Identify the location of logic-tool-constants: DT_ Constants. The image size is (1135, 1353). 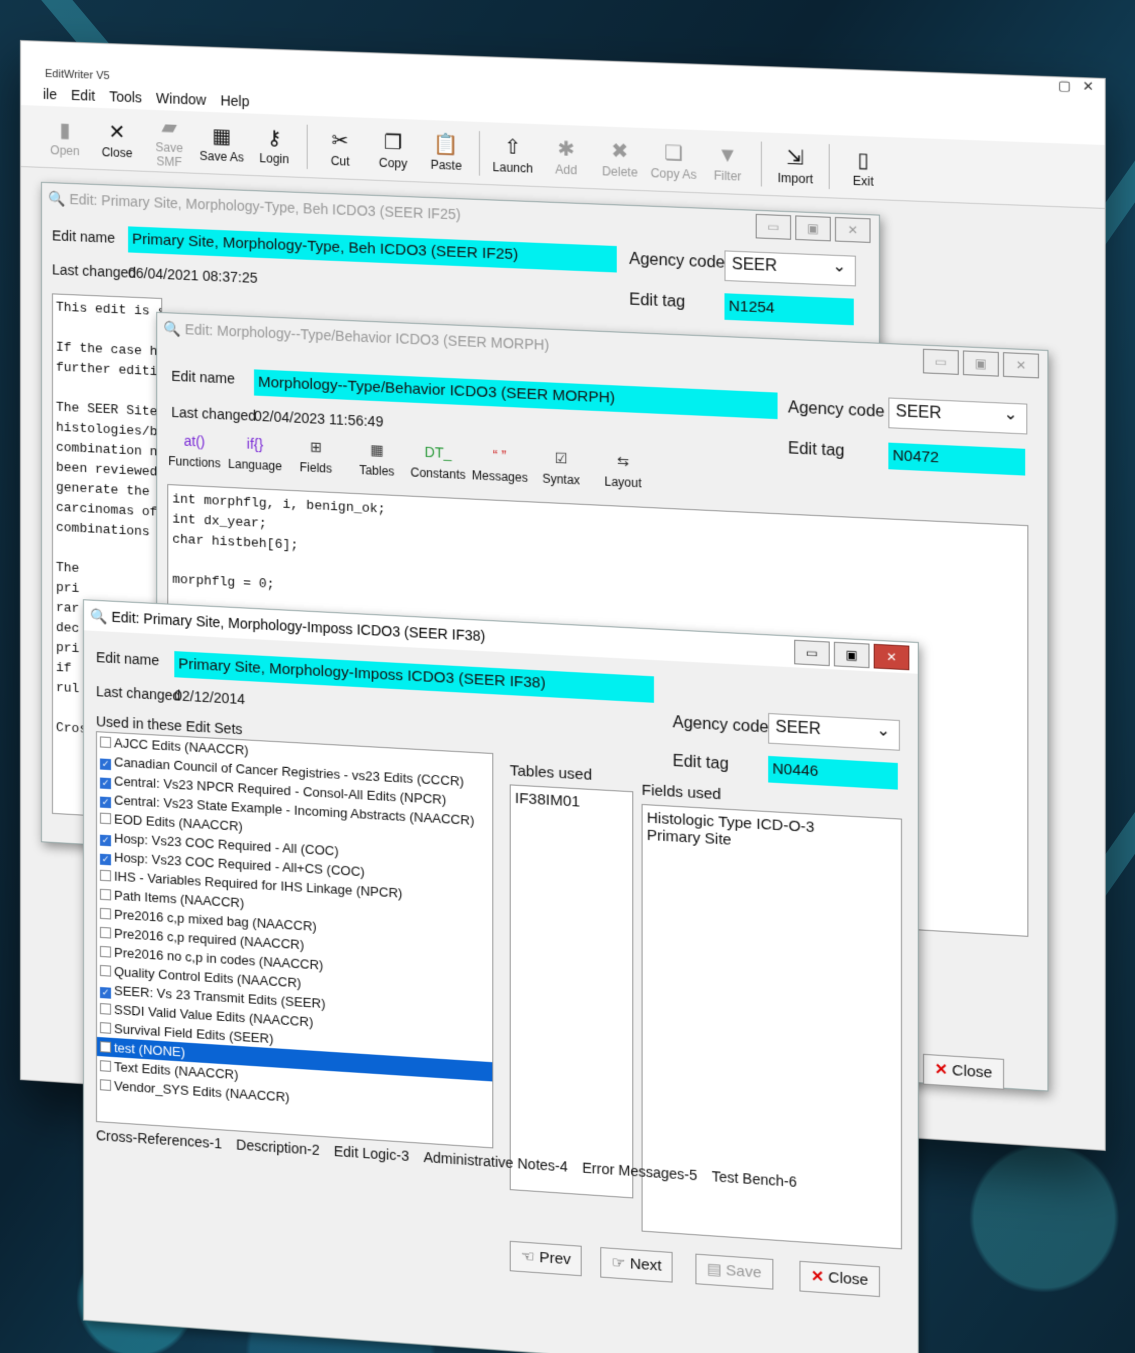
(437, 462).